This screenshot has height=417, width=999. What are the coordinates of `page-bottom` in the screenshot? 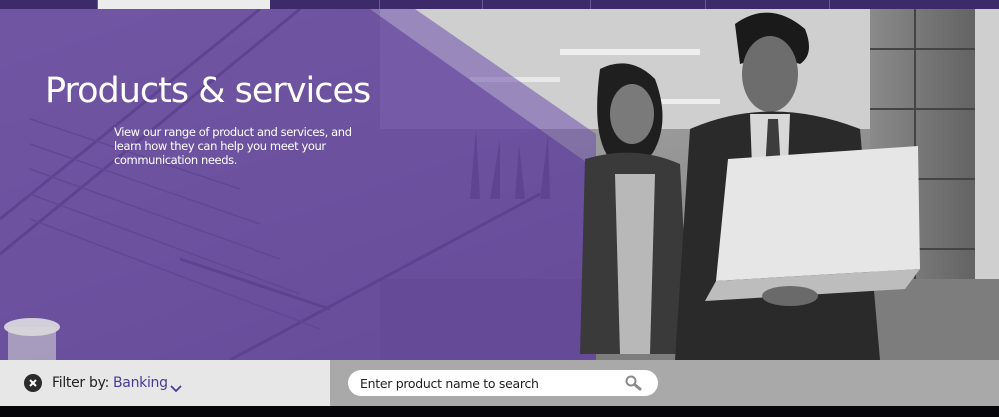 It's located at (499, 411).